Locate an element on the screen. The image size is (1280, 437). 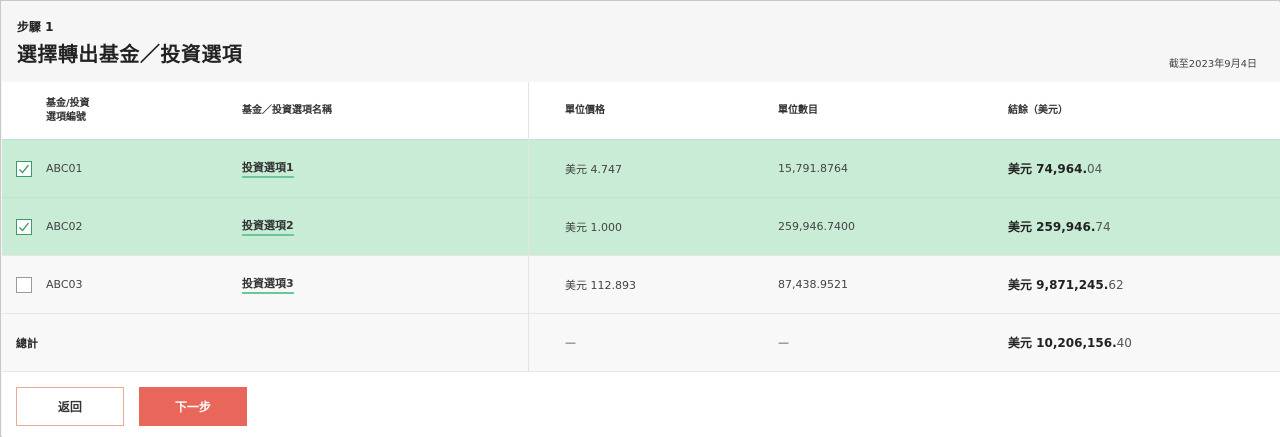
total-balance: 美元 10,206,156. 40 is located at coordinates (1070, 342).